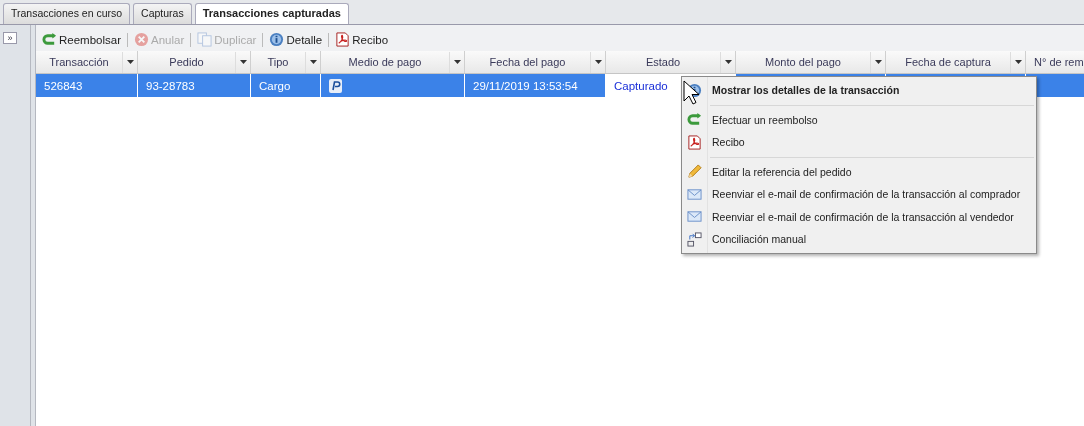 The image size is (1084, 426). What do you see at coordinates (271, 13) in the screenshot?
I see `tab: Transacciones capturadas` at bounding box center [271, 13].